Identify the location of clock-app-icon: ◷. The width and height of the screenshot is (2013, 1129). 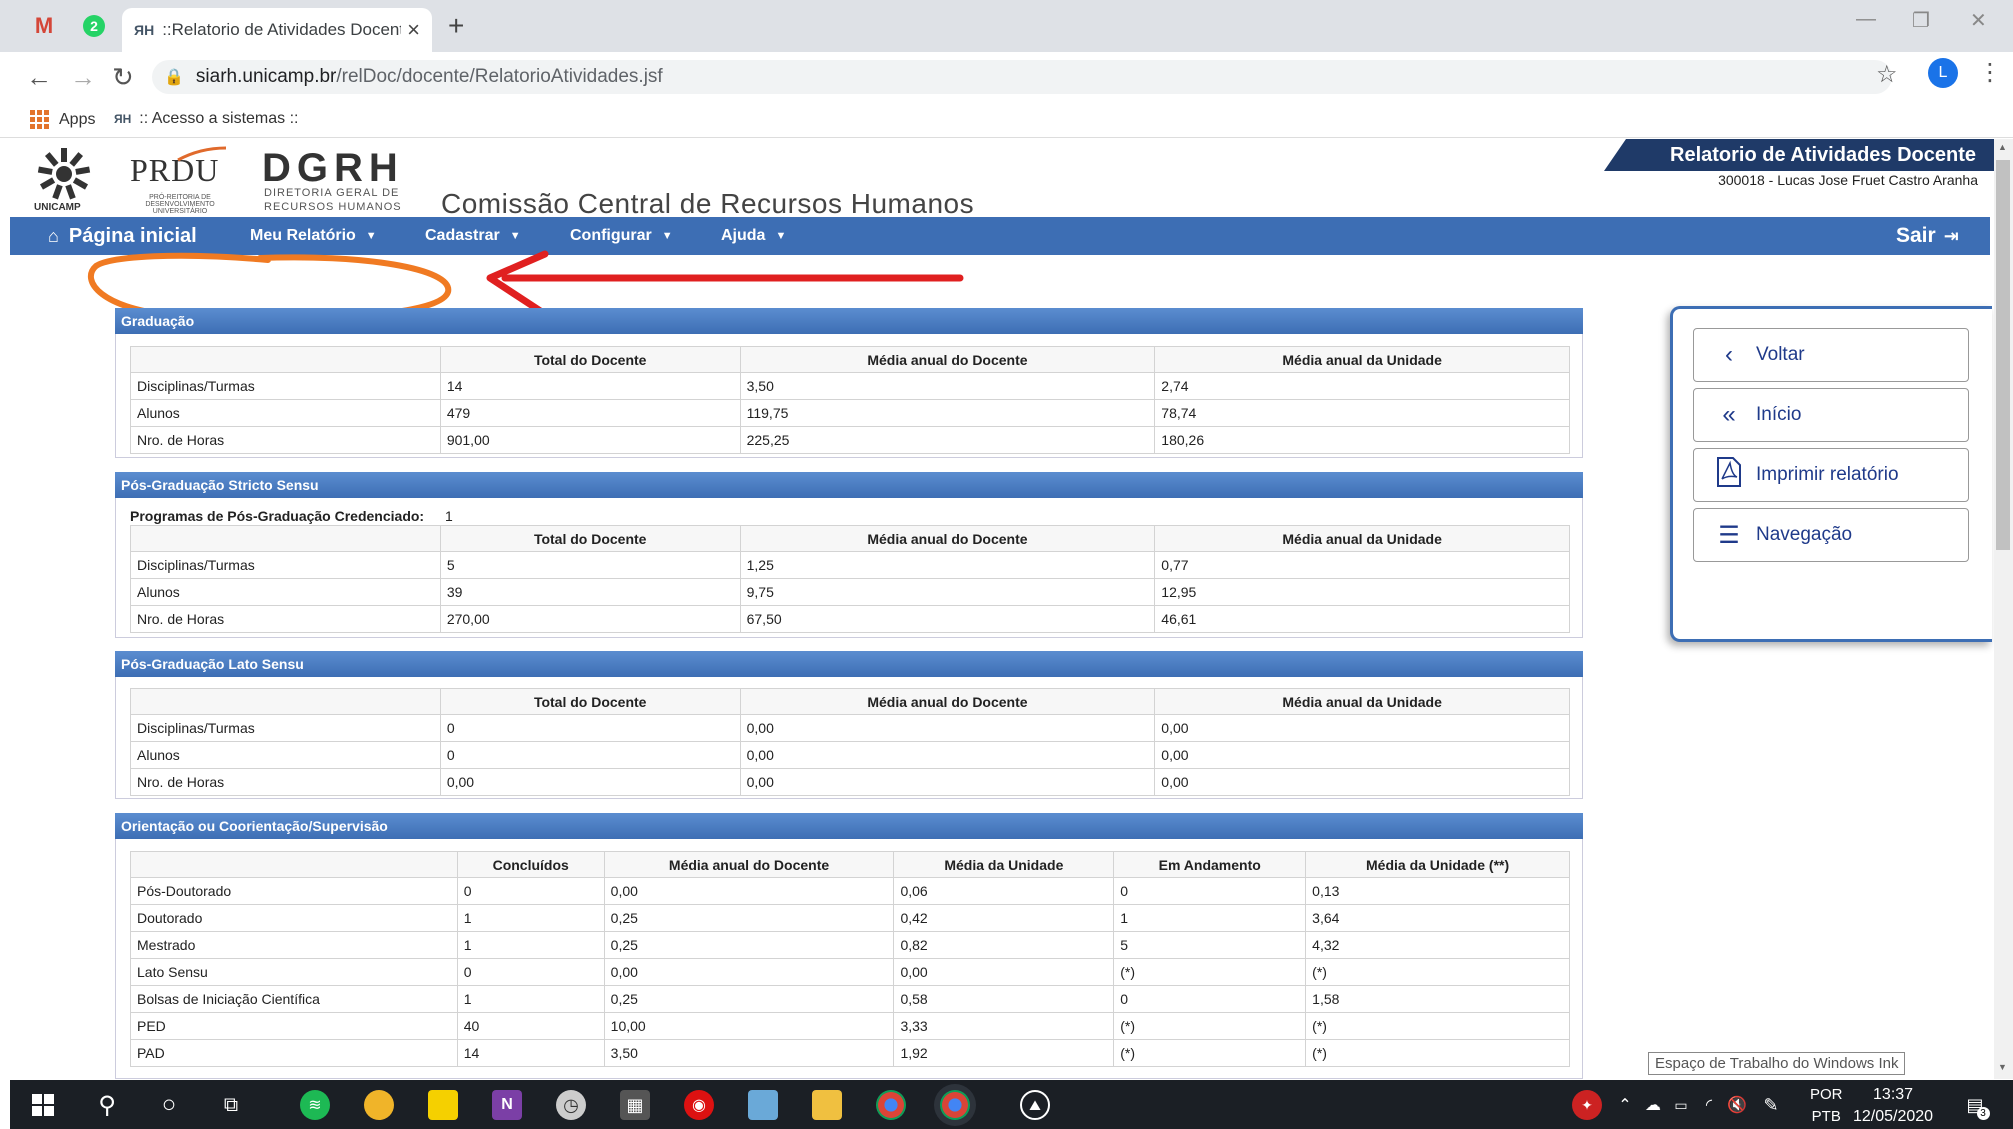
(571, 1105).